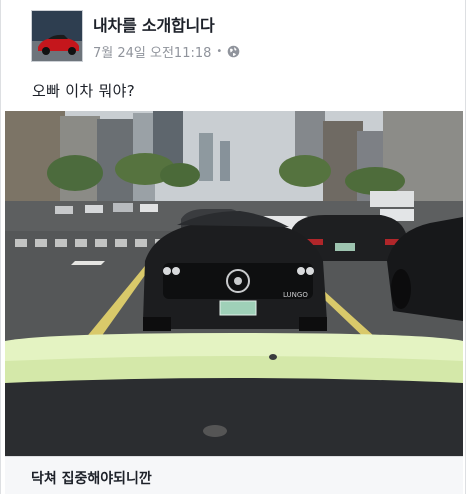 The width and height of the screenshot is (466, 494). I want to click on red-car-avatar-icon, so click(57, 36).